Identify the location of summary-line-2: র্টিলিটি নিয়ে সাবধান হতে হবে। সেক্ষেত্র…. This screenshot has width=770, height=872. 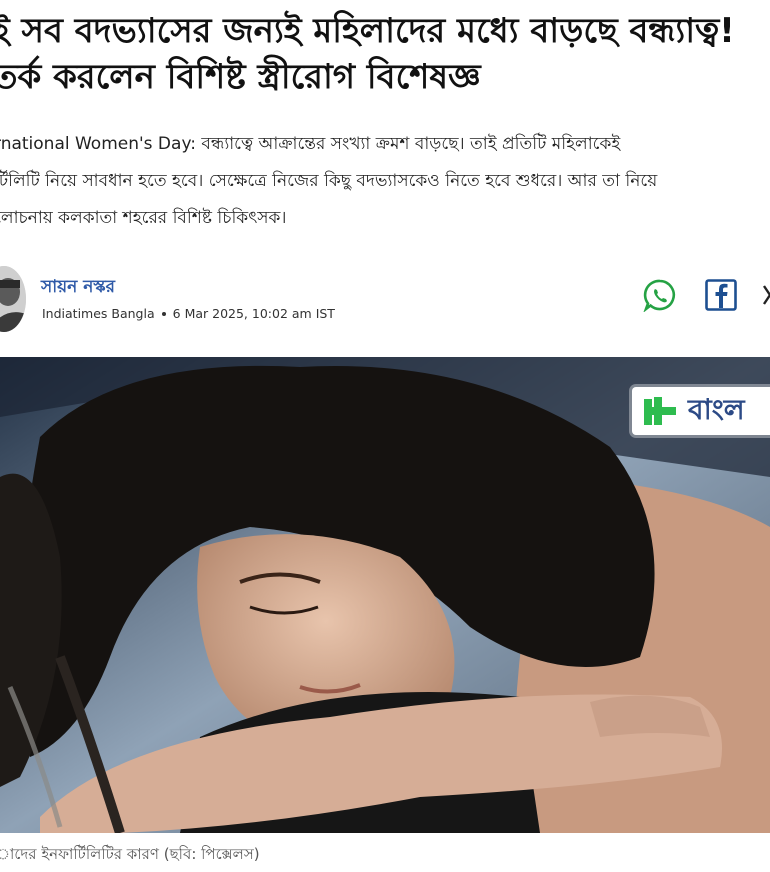
(329, 181).